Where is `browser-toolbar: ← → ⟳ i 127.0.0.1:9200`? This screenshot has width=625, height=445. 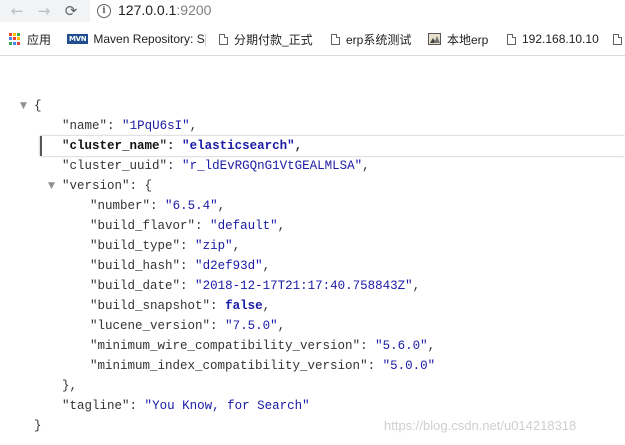
browser-toolbar: ← → ⟳ i 127.0.0.1:9200 is located at coordinates (312, 11).